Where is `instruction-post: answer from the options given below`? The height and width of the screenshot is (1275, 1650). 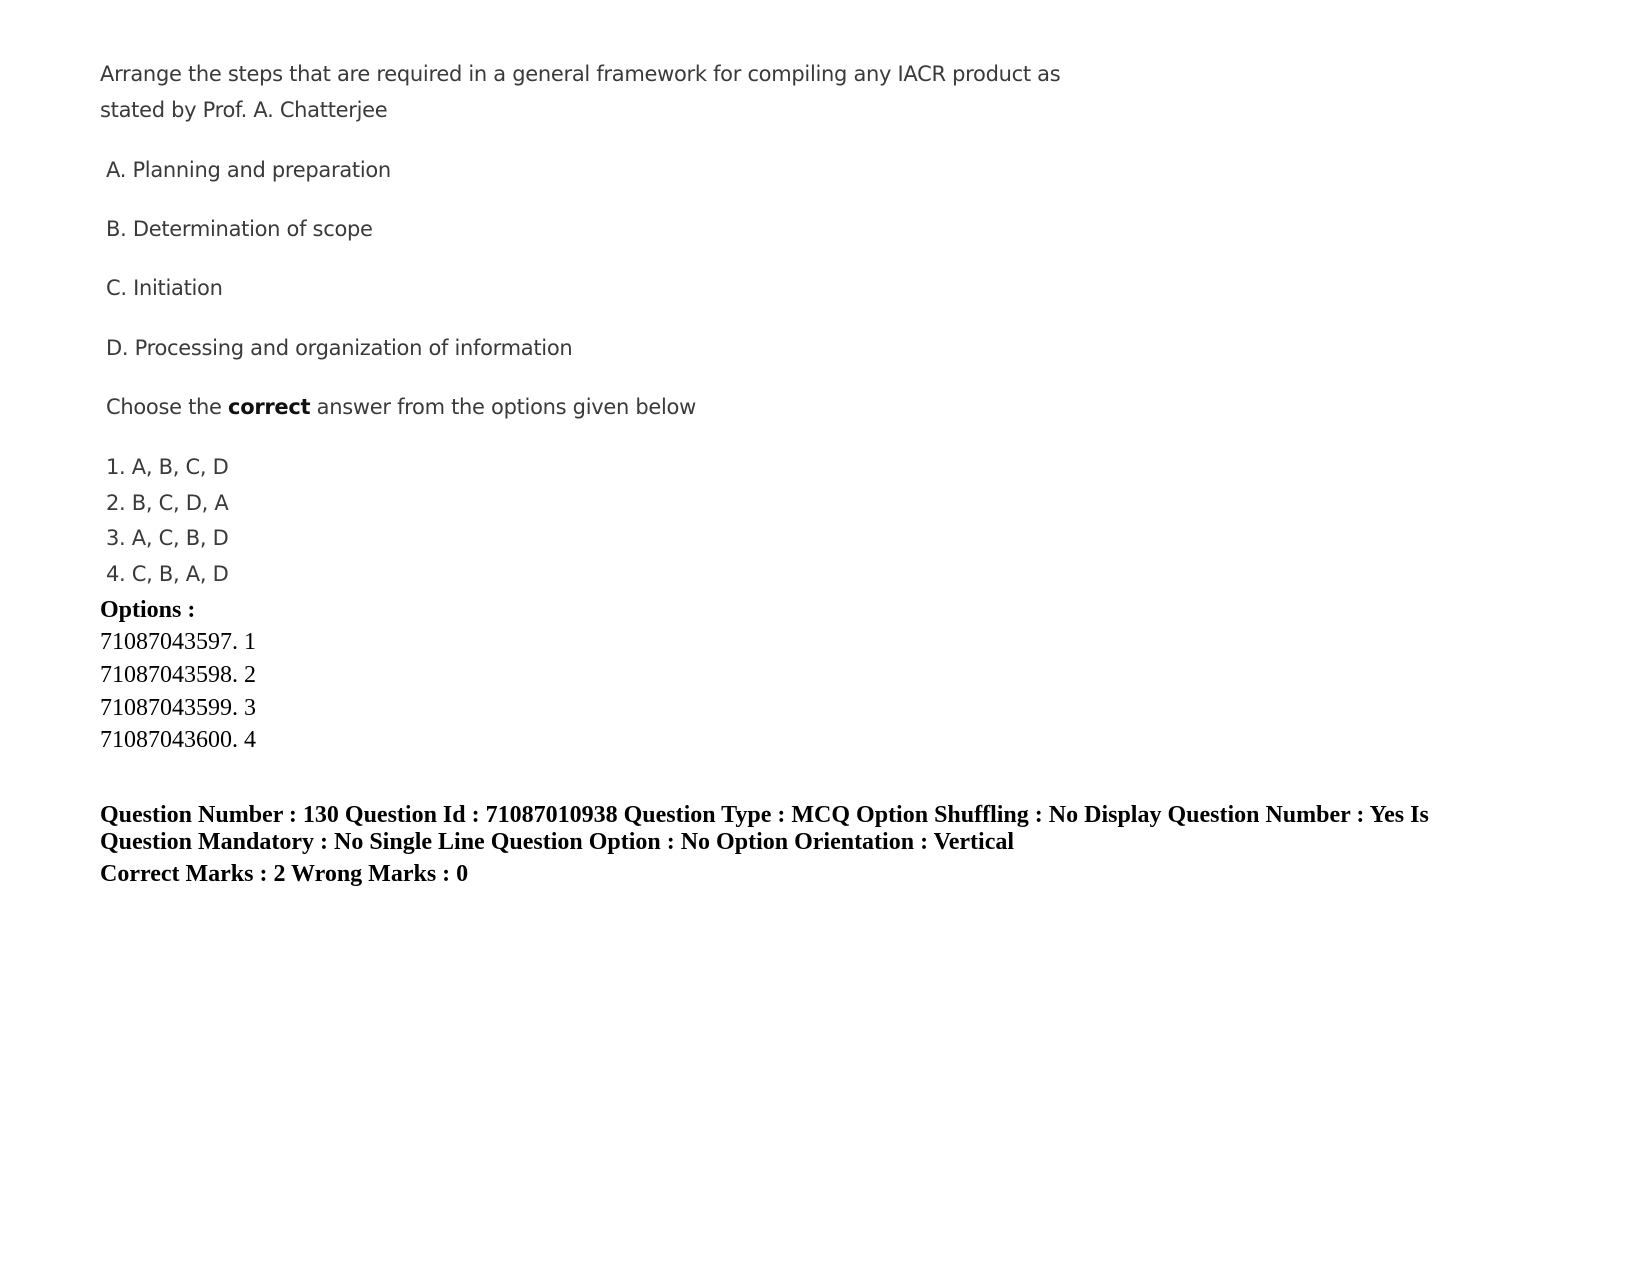 instruction-post: answer from the options given below is located at coordinates (503, 407).